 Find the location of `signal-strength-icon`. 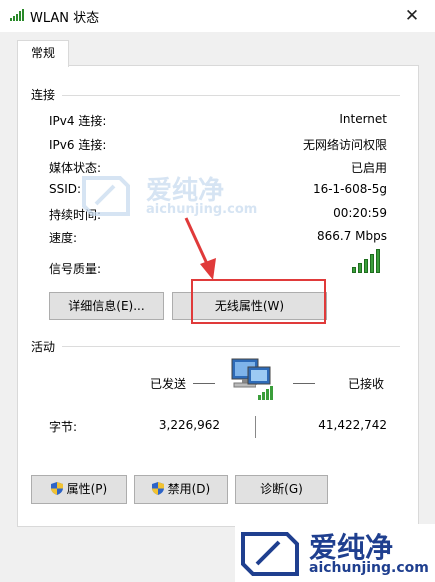

signal-strength-icon is located at coordinates (368, 261).